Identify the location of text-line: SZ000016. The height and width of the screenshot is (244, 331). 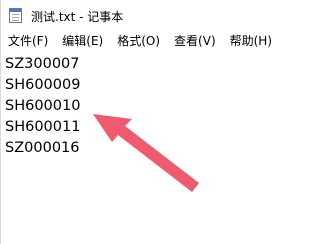
(42, 148).